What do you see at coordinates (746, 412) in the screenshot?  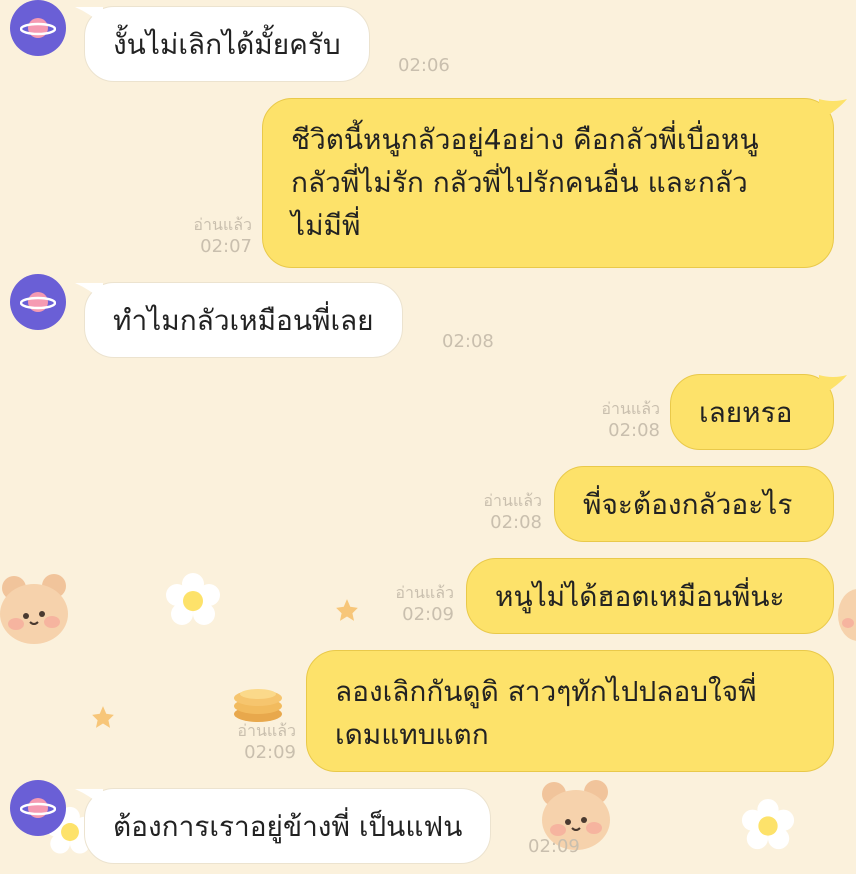 I see `message-text: เลยหรอ` at bounding box center [746, 412].